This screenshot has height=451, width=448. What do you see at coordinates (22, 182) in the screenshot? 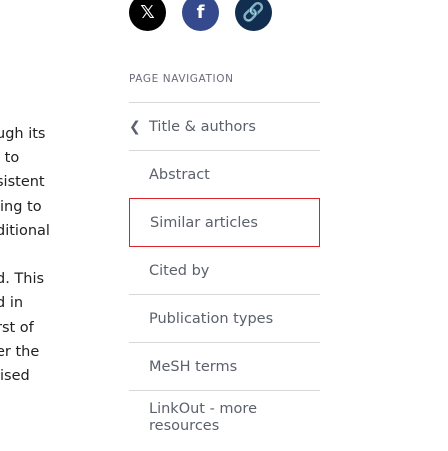
I see `text-line: sistent` at bounding box center [22, 182].